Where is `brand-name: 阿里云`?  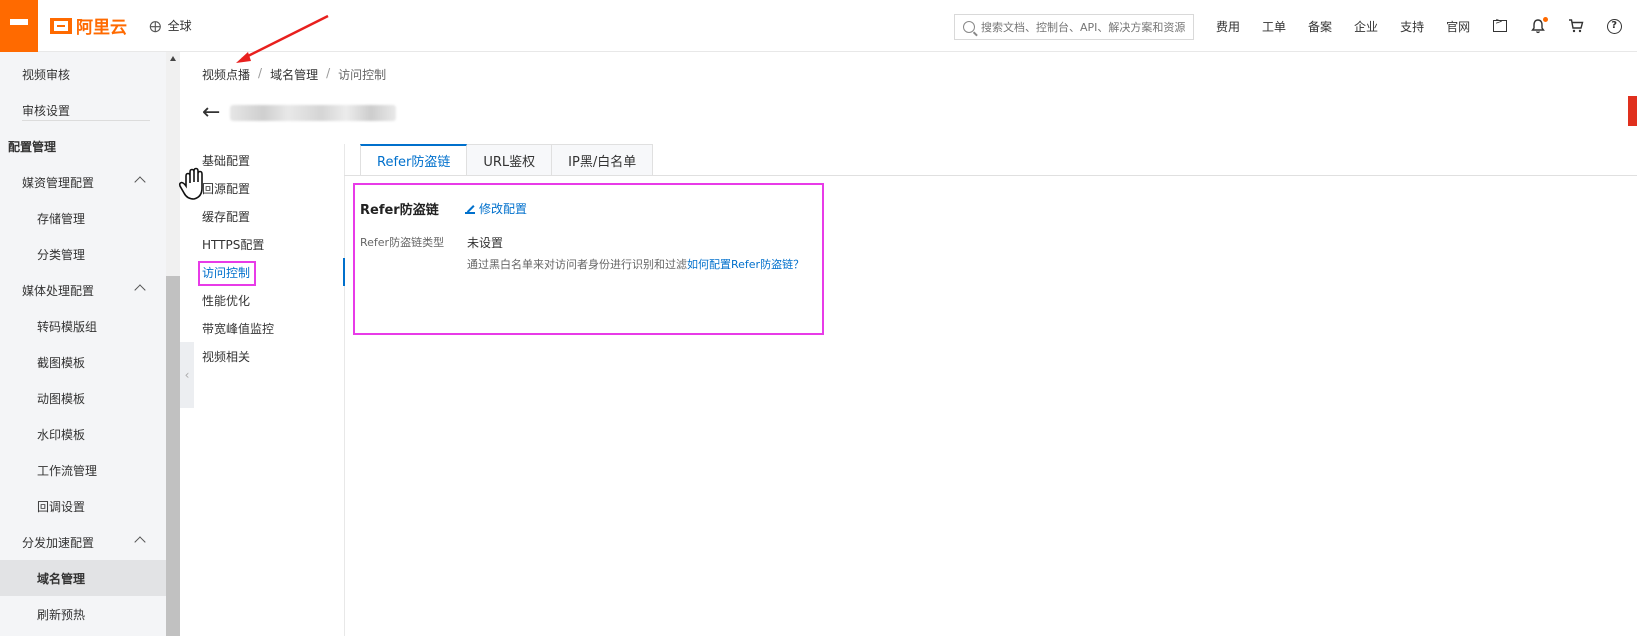 brand-name: 阿里云 is located at coordinates (101, 28).